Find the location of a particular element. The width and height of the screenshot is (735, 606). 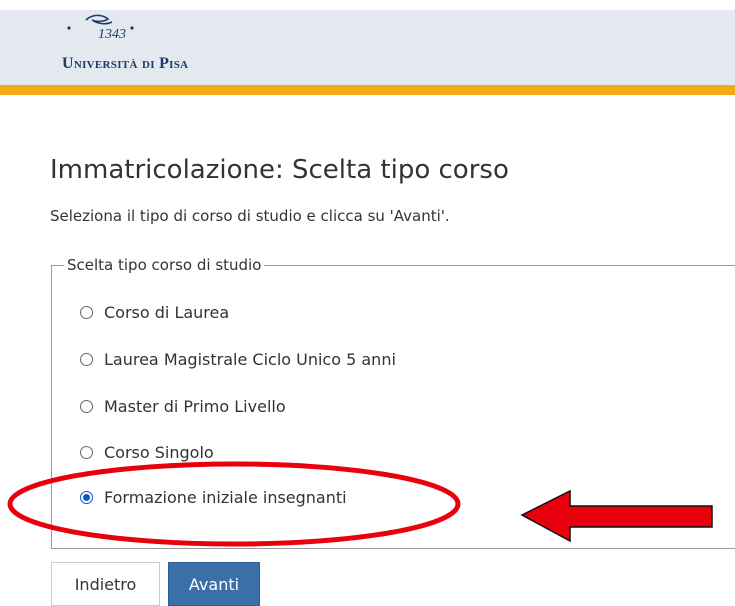

option-laurea-magistrale: Laurea Magistrale Ciclo Unico 5 anni is located at coordinates (238, 359).